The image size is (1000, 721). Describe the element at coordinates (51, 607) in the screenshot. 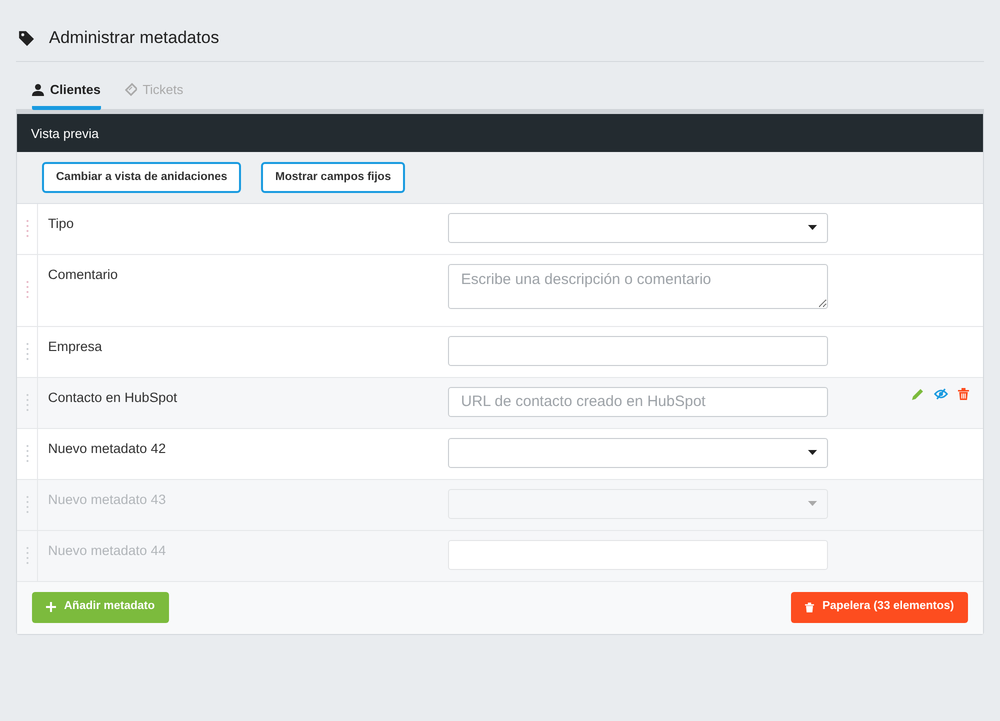

I see `plus-icon` at that location.